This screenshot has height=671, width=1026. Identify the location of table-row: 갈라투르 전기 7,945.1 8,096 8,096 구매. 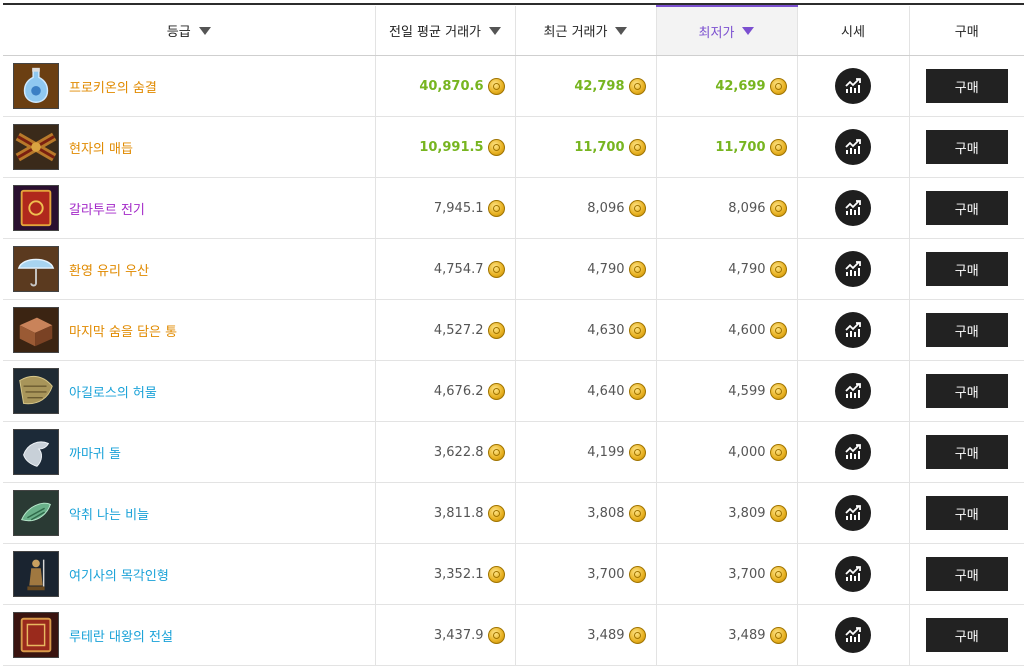
(513, 208).